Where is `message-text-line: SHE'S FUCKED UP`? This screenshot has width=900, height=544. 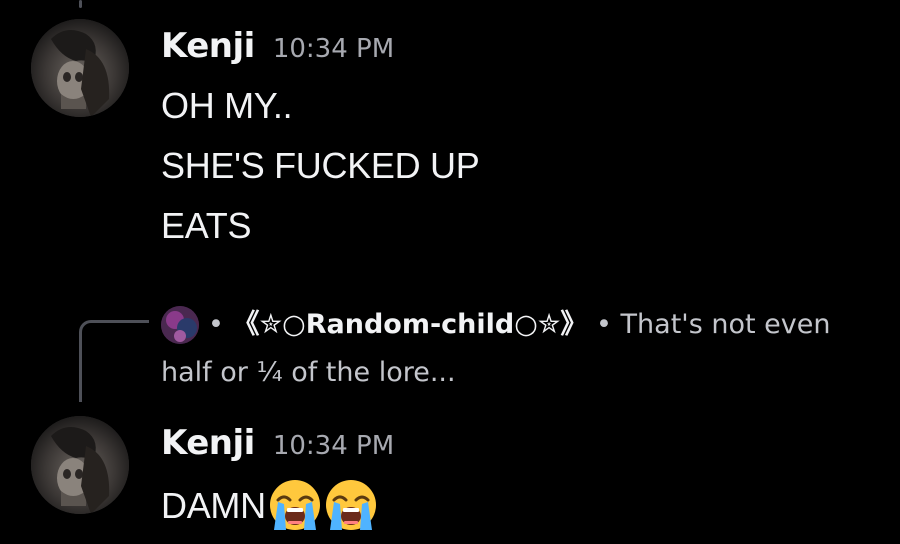
message-text-line: SHE'S FUCKED UP is located at coordinates (320, 165).